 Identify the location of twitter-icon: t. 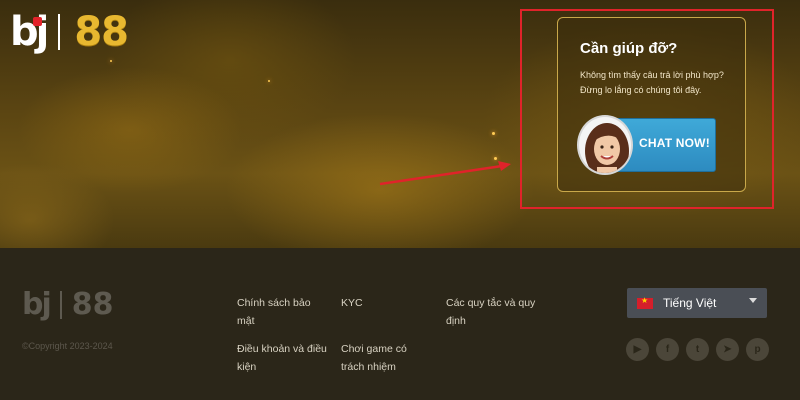
(697, 349).